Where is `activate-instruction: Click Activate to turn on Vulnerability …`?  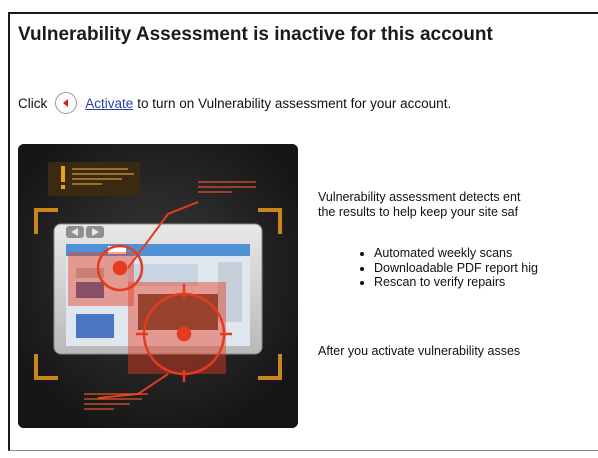 activate-instruction: Click Activate to turn on Vulnerability … is located at coordinates (234, 103).